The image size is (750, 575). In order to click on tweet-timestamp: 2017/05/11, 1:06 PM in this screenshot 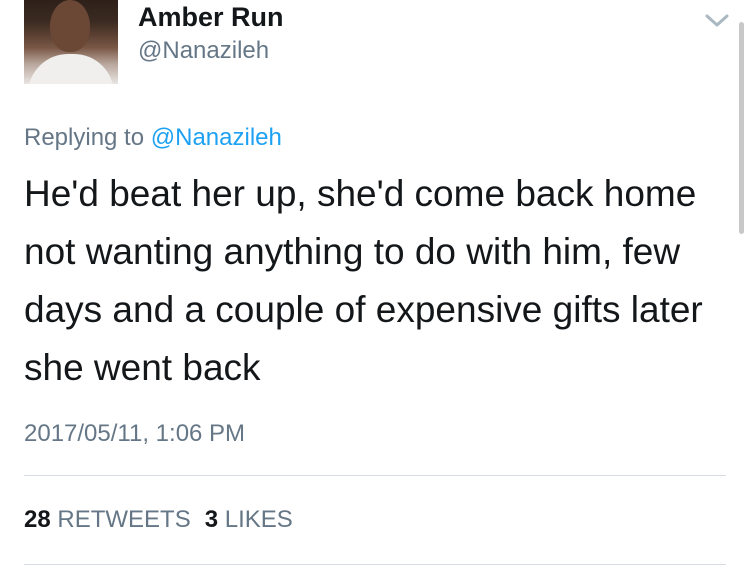, I will do `click(135, 433)`.